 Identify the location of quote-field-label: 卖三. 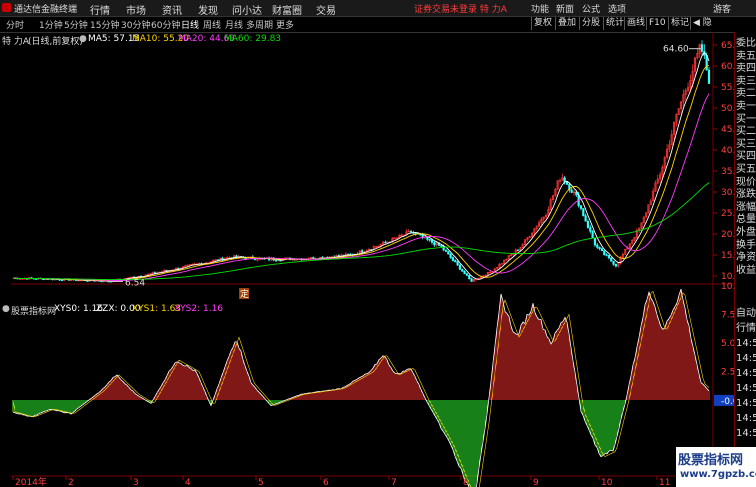
(746, 81).